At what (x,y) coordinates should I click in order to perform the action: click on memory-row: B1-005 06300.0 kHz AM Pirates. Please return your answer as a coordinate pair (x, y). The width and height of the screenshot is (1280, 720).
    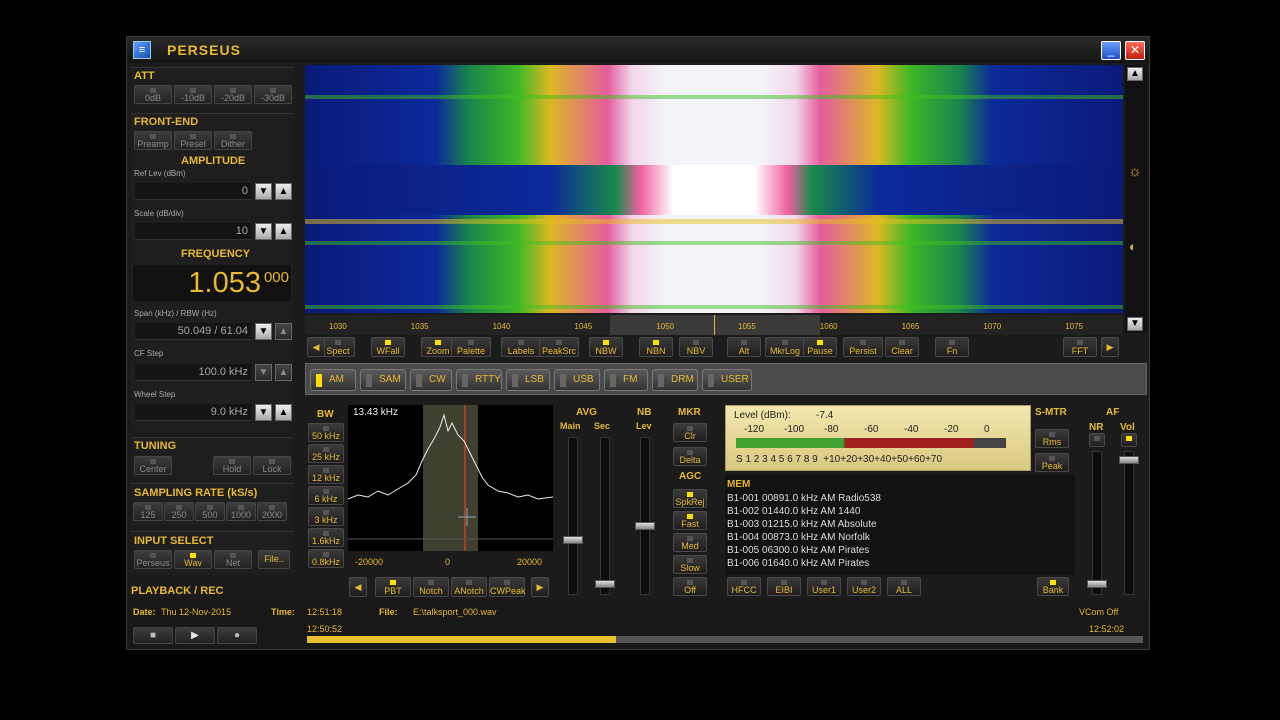
    Looking at the image, I should click on (798, 550).